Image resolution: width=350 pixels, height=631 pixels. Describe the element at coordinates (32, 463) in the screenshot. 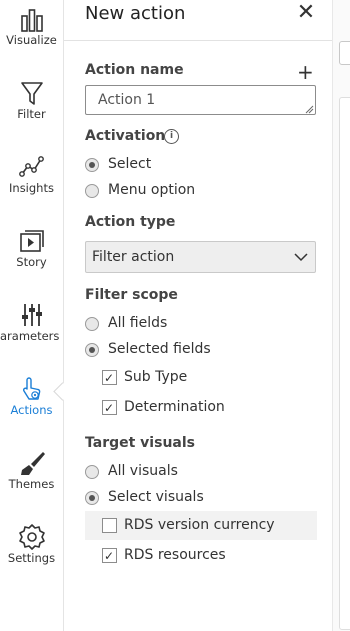

I see `brush-icon` at that location.